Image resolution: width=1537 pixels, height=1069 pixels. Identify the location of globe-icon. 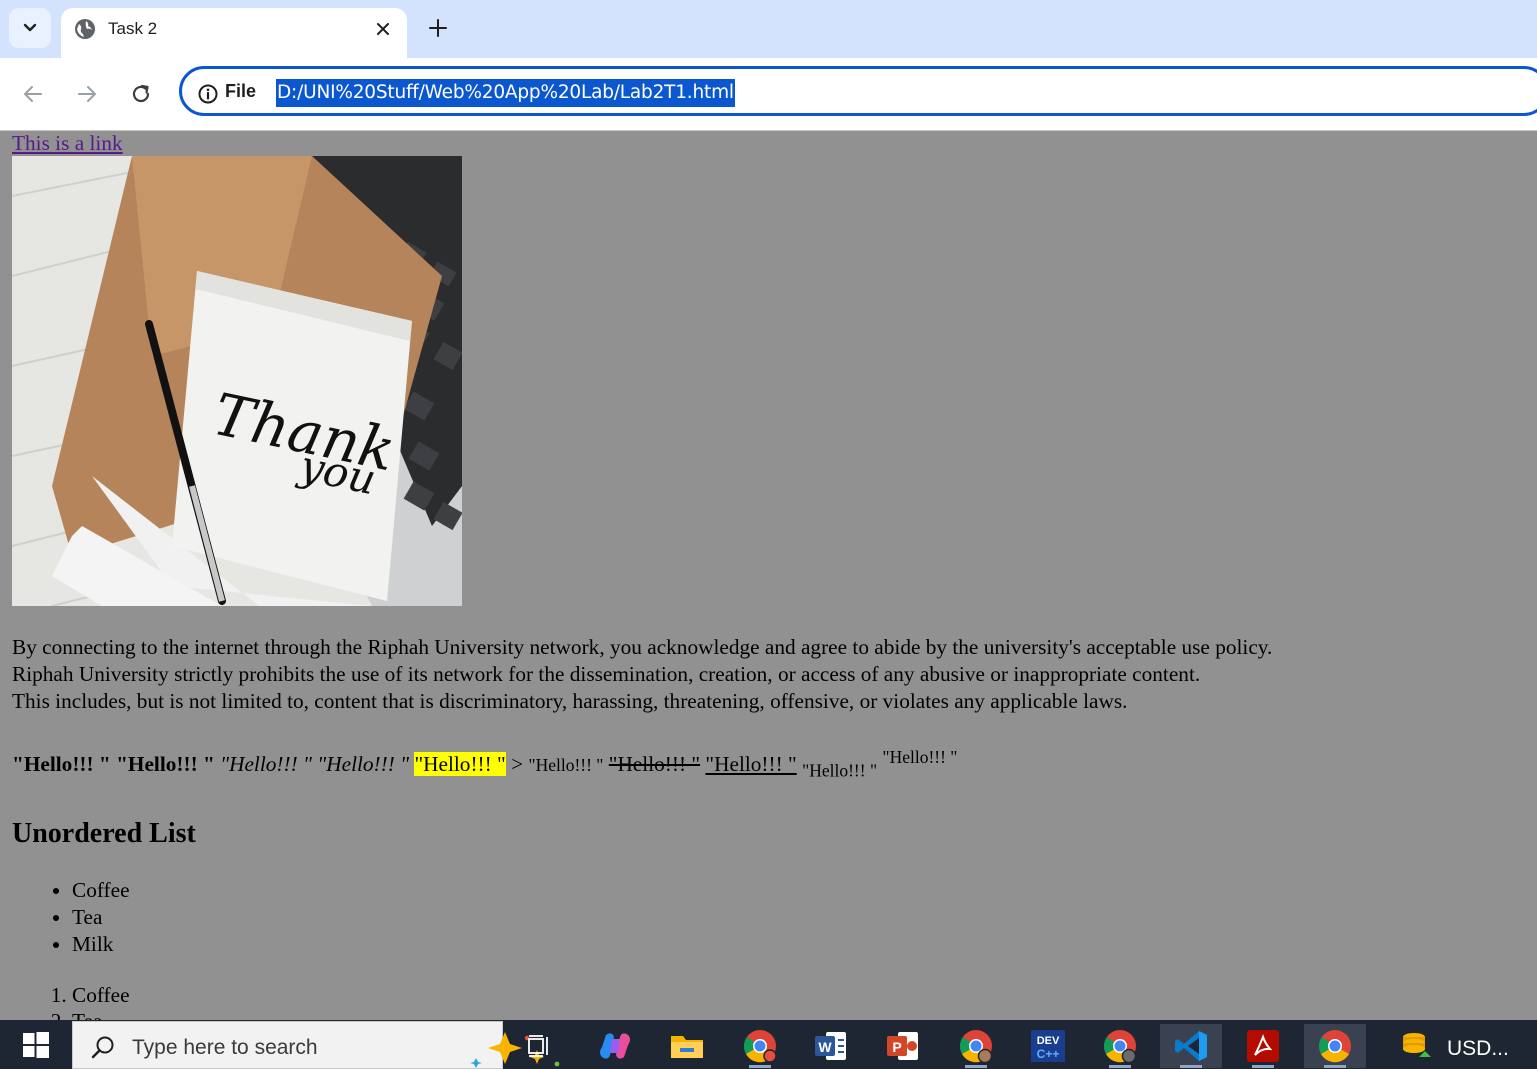
(85, 29).